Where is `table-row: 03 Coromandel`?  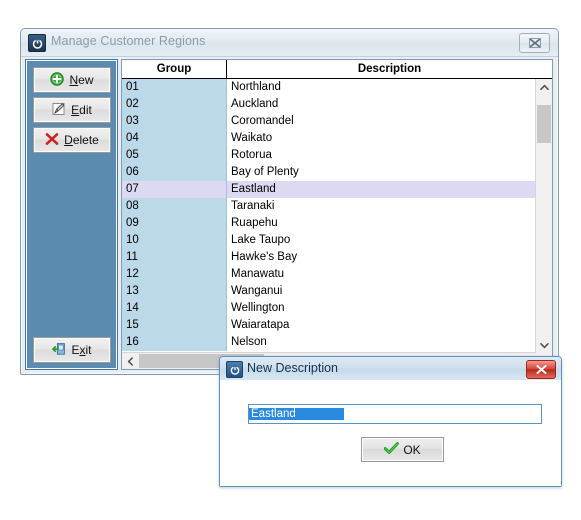 table-row: 03 Coromandel is located at coordinates (329, 121).